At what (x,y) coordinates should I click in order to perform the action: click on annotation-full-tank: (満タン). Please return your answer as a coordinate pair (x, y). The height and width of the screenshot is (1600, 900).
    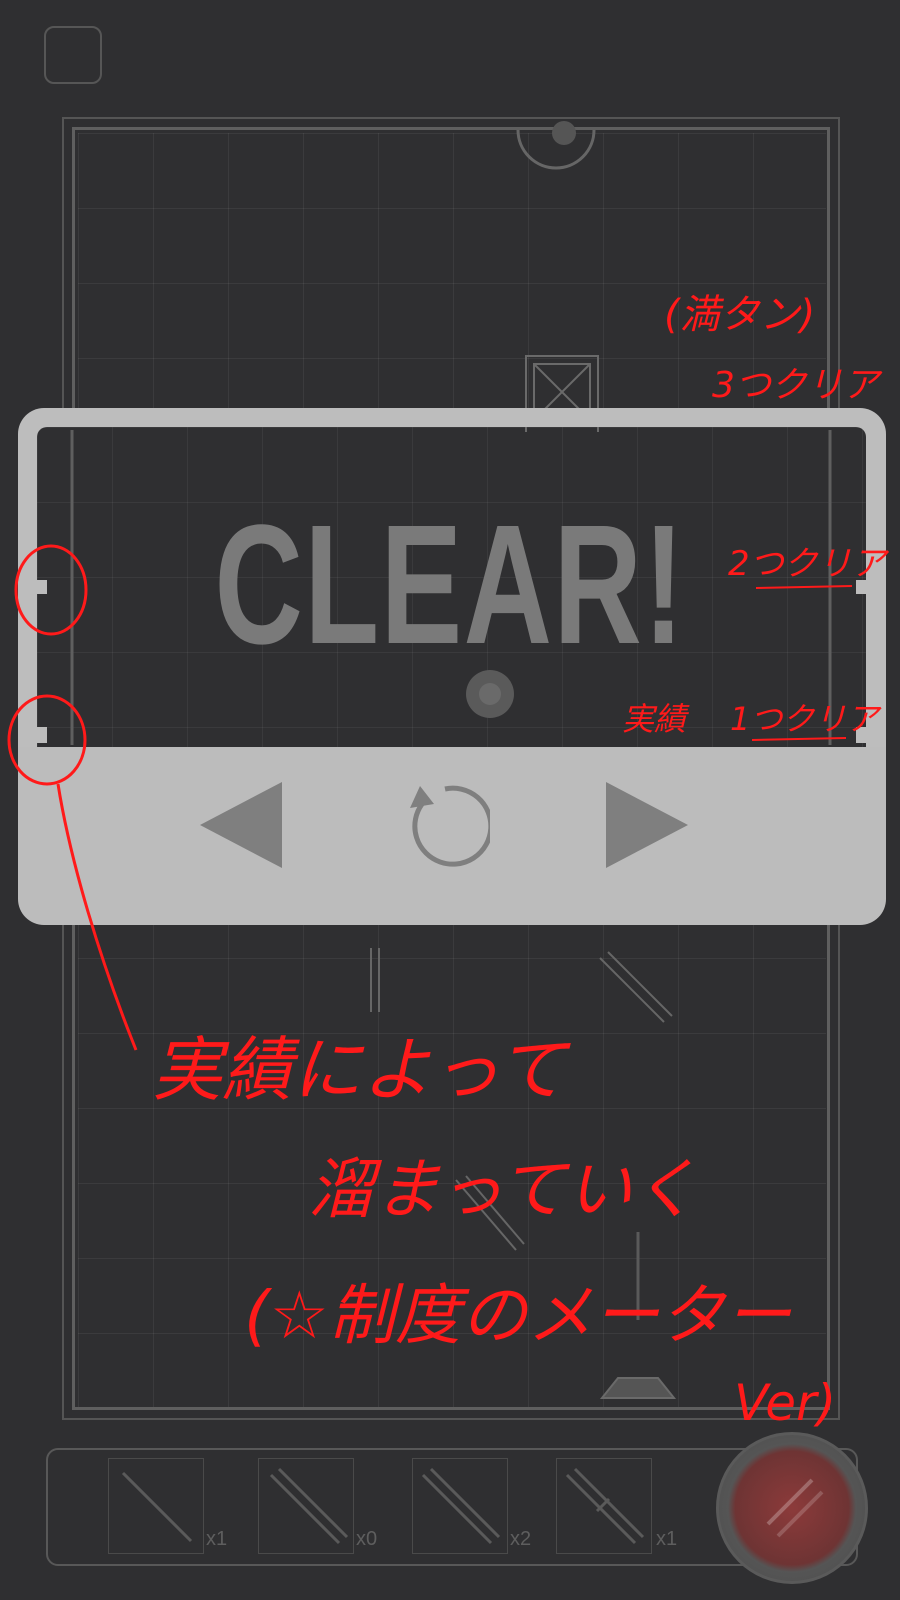
    Looking at the image, I should click on (740, 315).